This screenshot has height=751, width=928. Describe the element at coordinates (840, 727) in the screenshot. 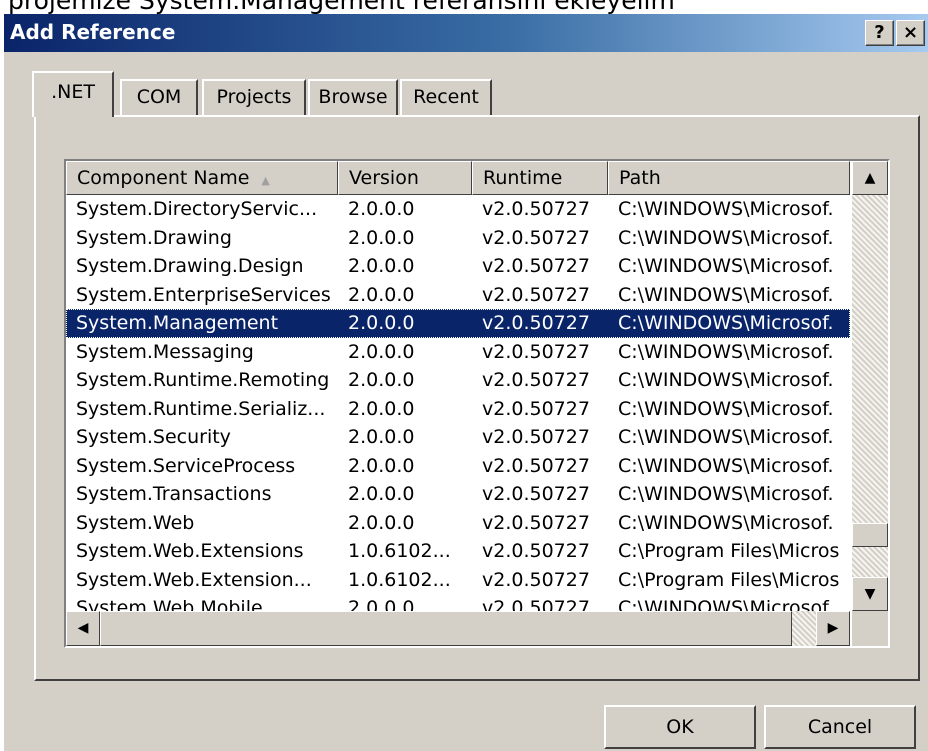

I see `cancel-button: Cancel` at that location.